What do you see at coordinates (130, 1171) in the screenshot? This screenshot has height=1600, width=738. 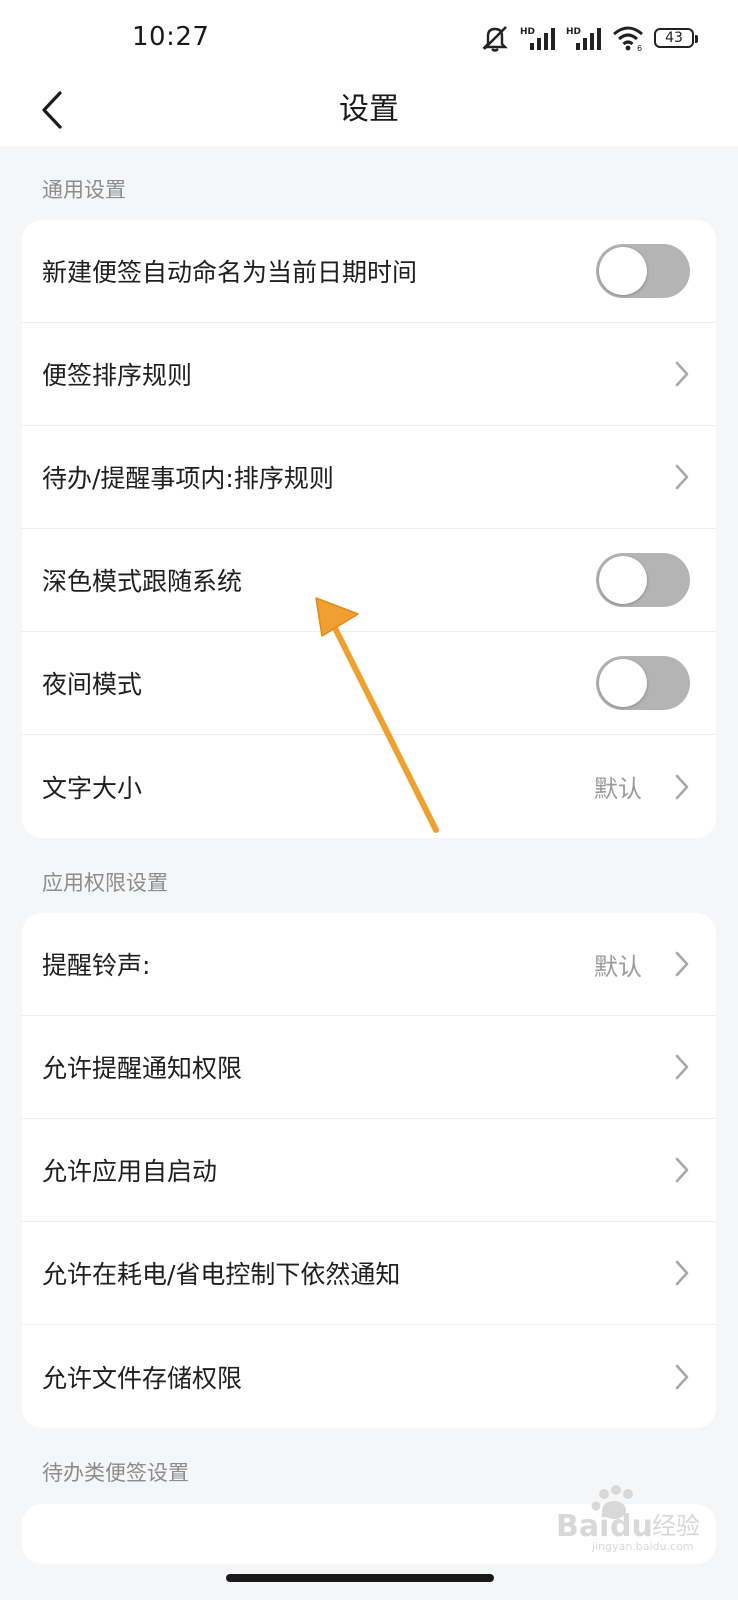 I see `setting-label: 允许应用自启动` at bounding box center [130, 1171].